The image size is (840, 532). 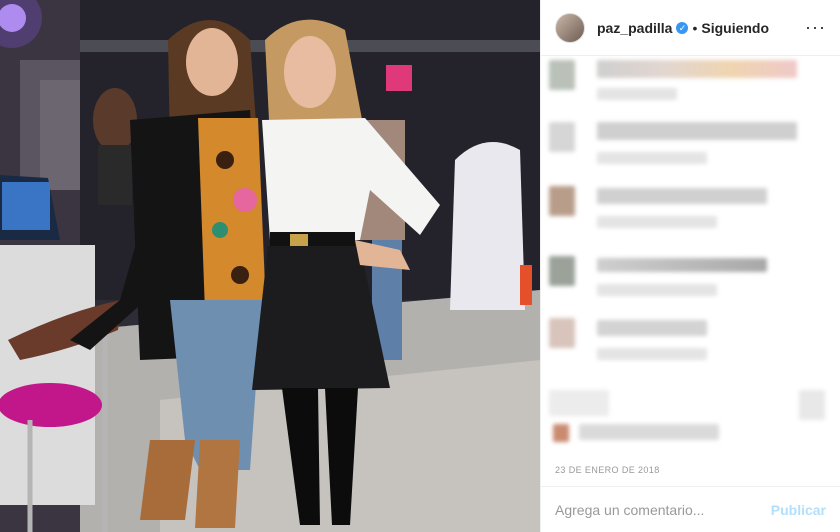 I want to click on publish-button: Publicar, so click(x=798, y=510).